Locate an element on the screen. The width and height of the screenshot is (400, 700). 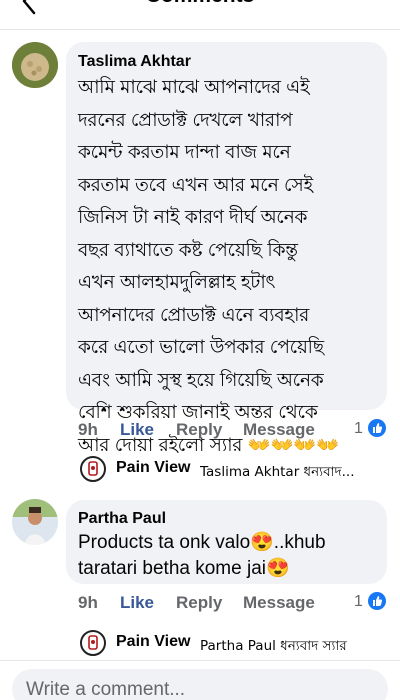
reply-preview: Pain View Partha Paul ধন্যবাদ স্যার is located at coordinates (235, 645).